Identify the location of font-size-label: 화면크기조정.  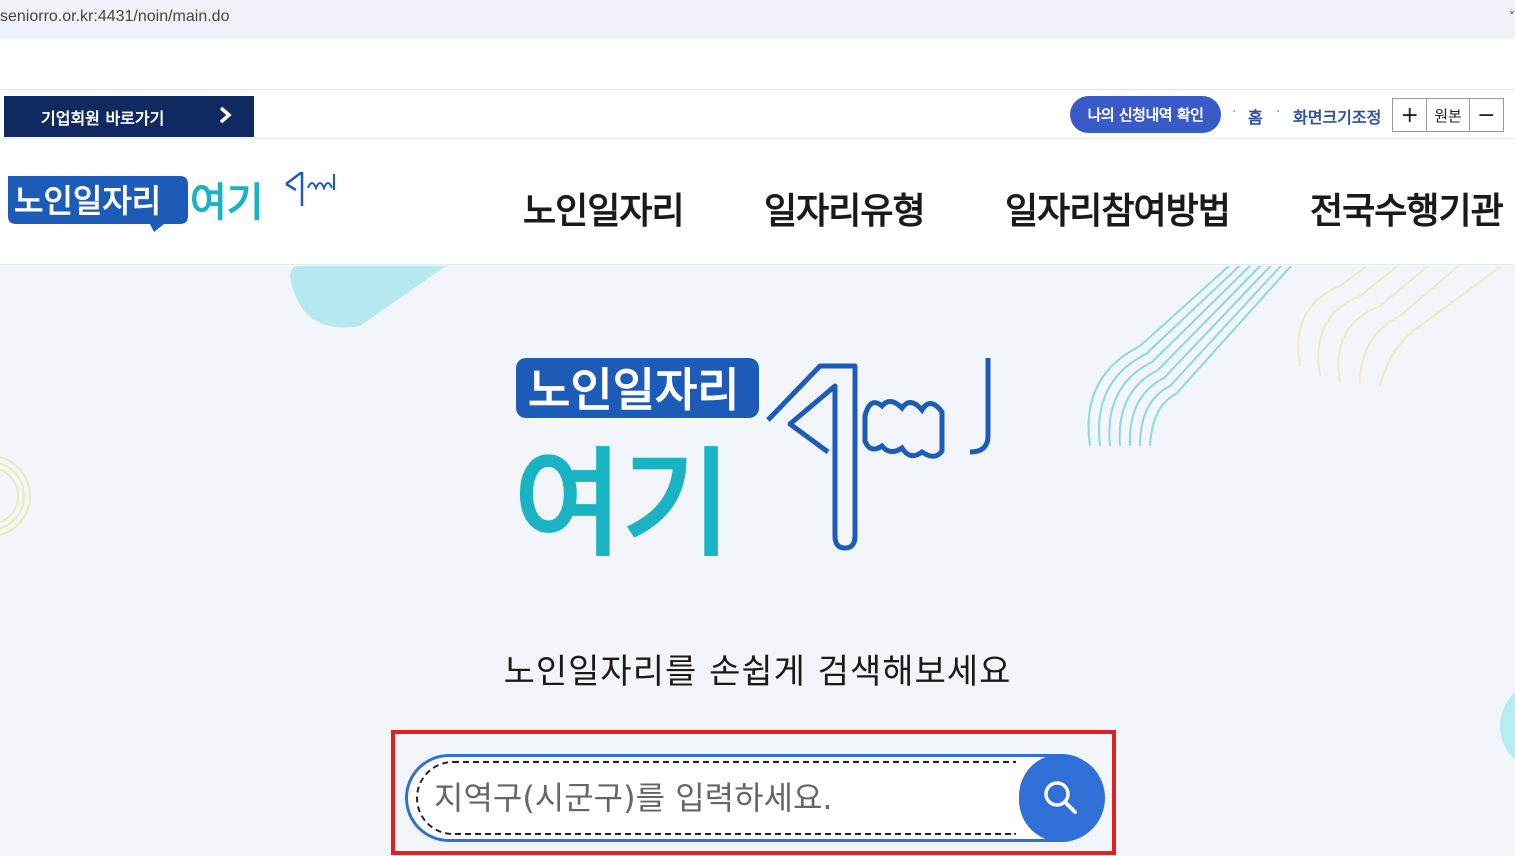
(1337, 117).